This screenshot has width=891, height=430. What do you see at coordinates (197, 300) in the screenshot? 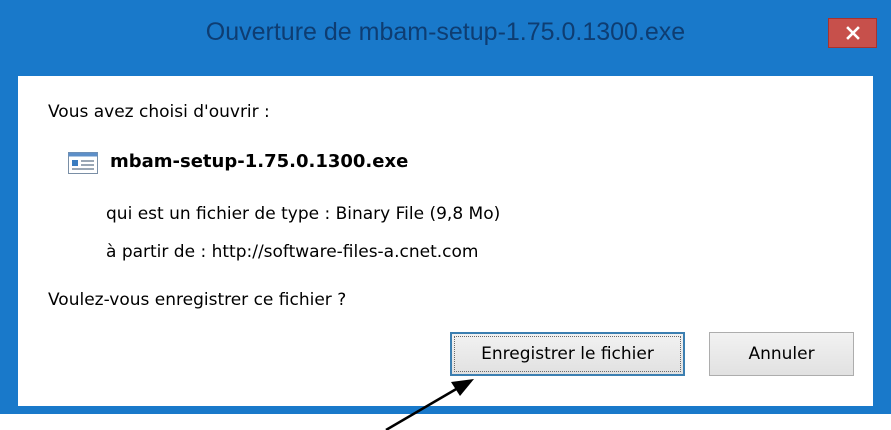
I see `save-question: Voulez-vous enregistrer ce fichier ?` at bounding box center [197, 300].